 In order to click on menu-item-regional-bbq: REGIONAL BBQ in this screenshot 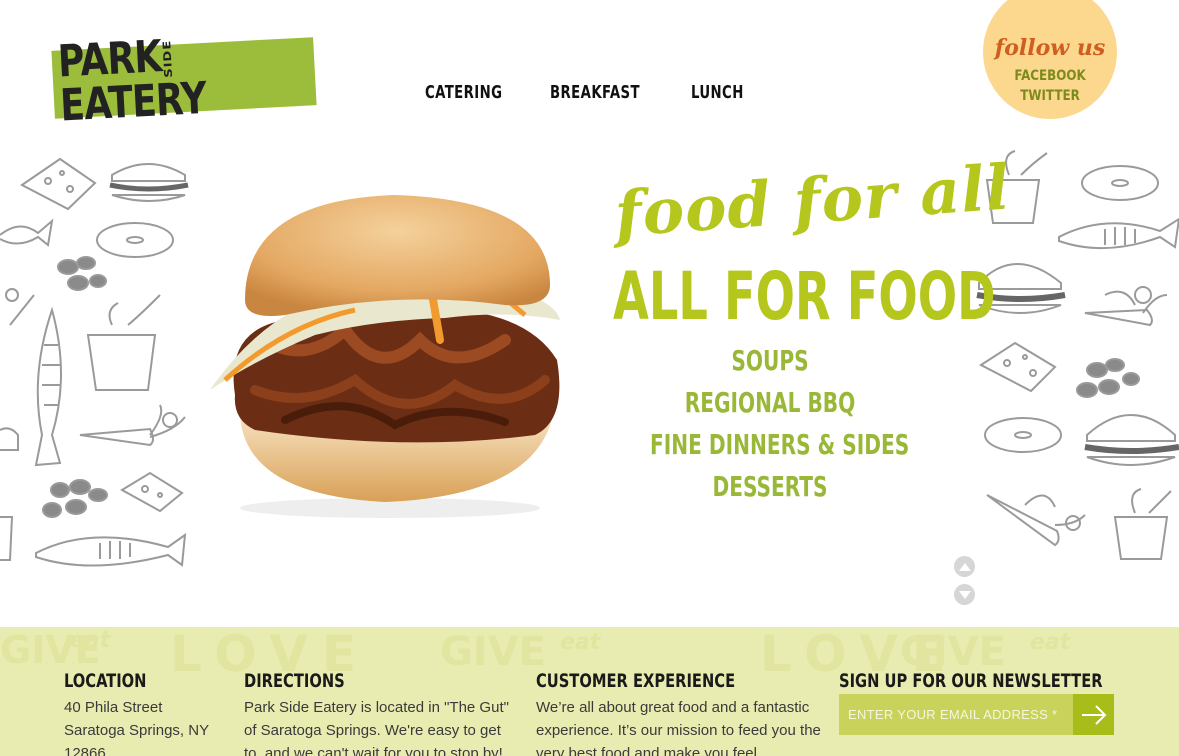, I will do `click(770, 403)`.